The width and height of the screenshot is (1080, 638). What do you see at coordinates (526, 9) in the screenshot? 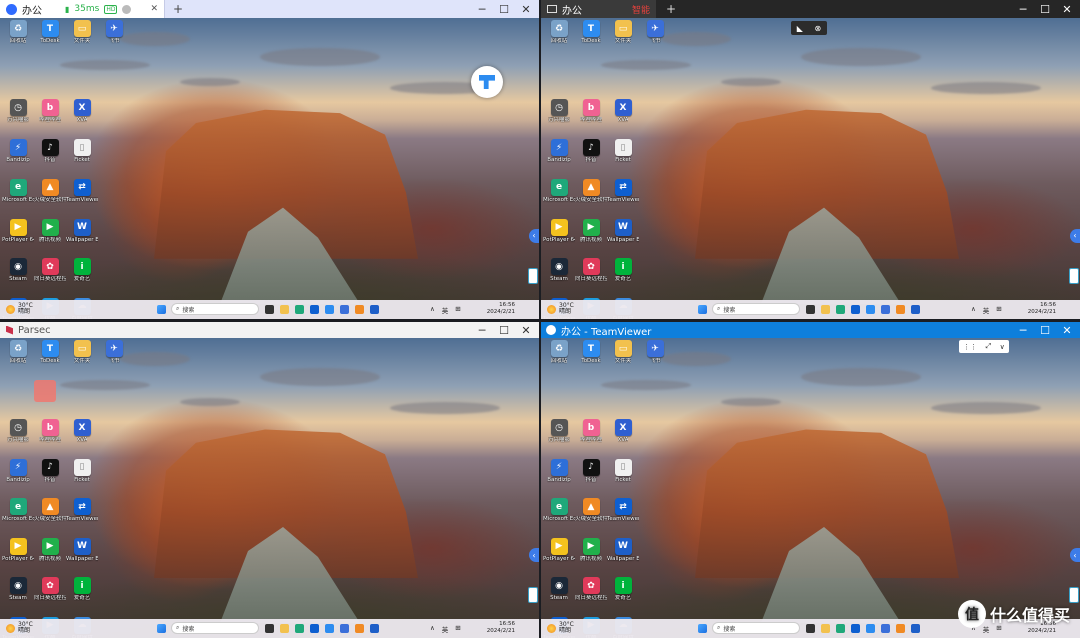
I see `close-button: ✕` at bounding box center [526, 9].